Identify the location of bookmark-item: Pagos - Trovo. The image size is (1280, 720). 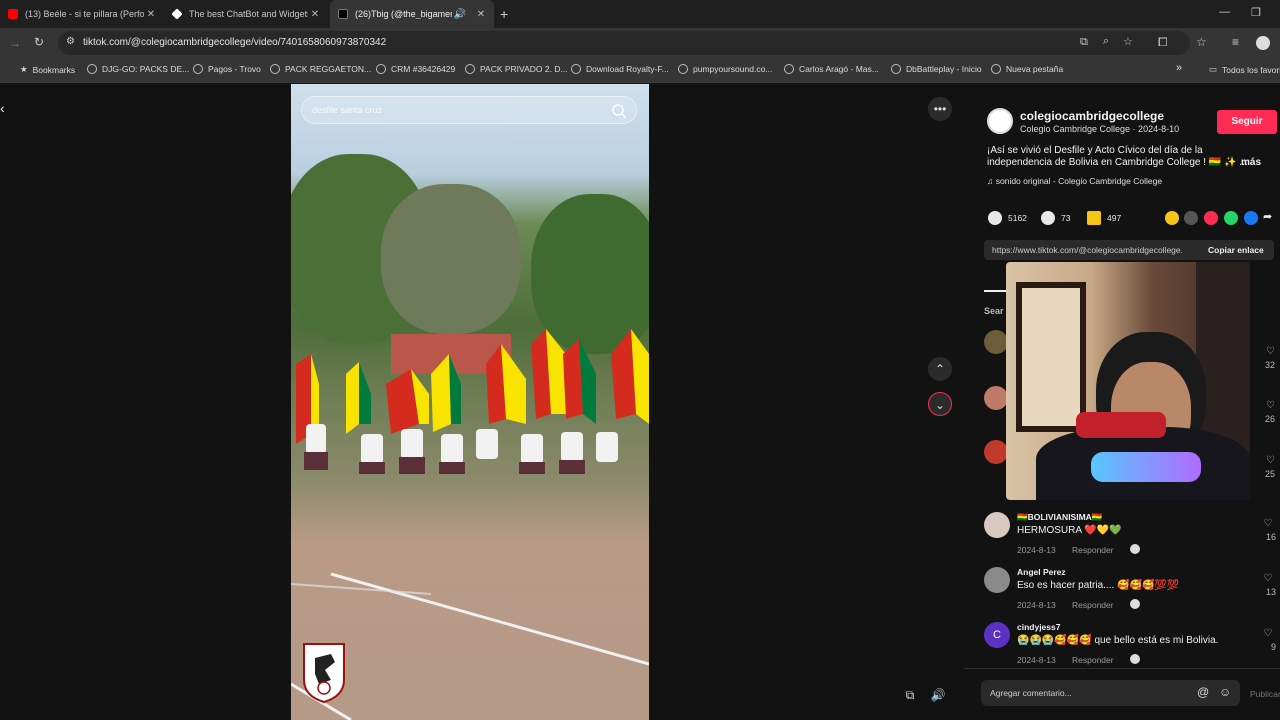
(227, 69).